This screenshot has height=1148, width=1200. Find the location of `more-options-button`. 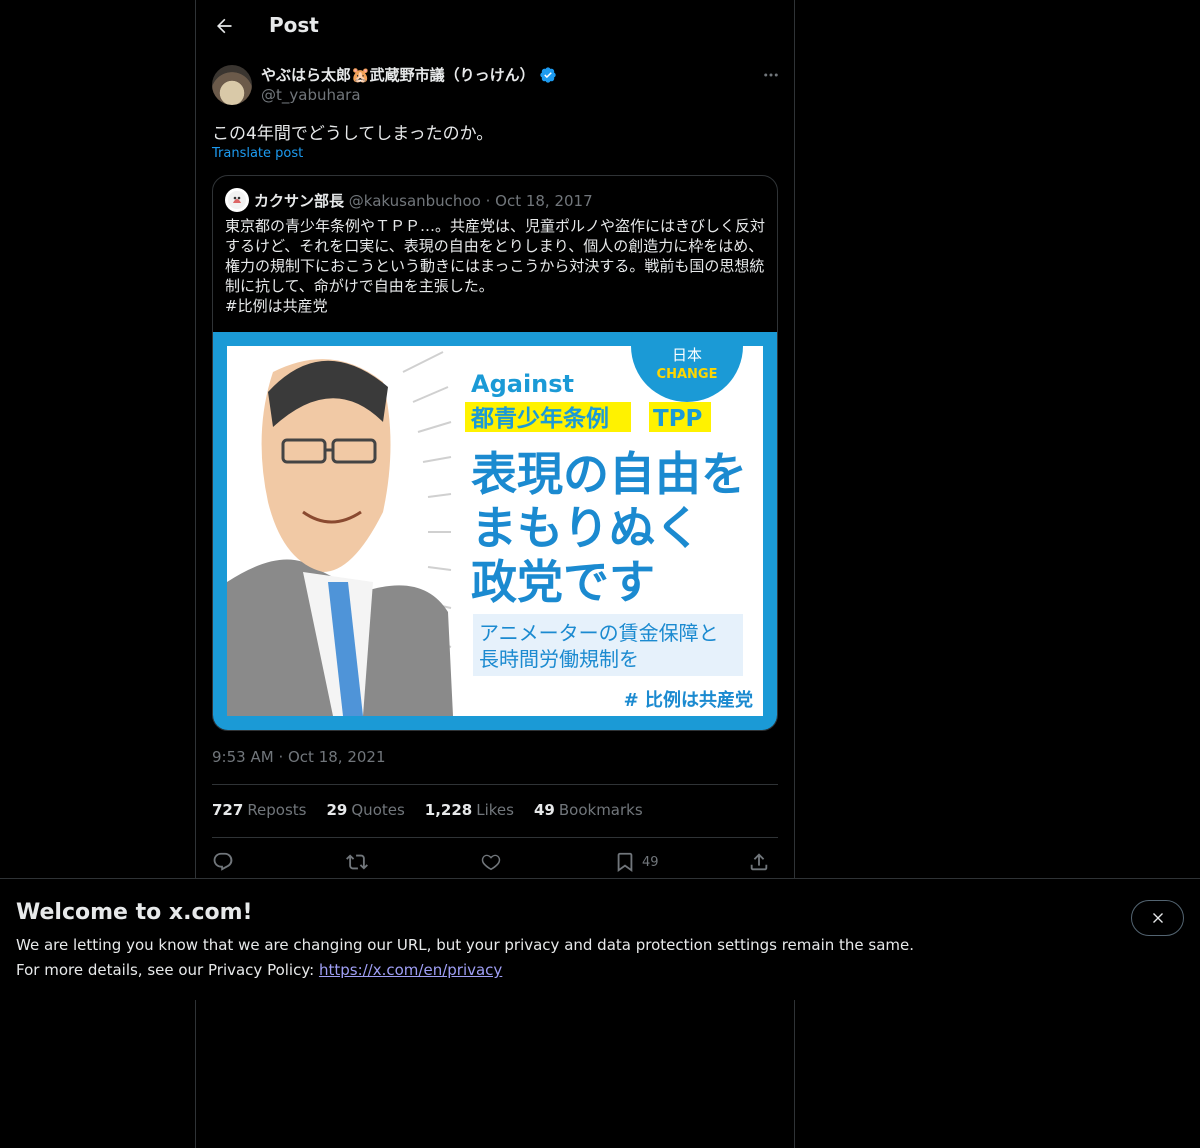

more-options-button is located at coordinates (771, 75).